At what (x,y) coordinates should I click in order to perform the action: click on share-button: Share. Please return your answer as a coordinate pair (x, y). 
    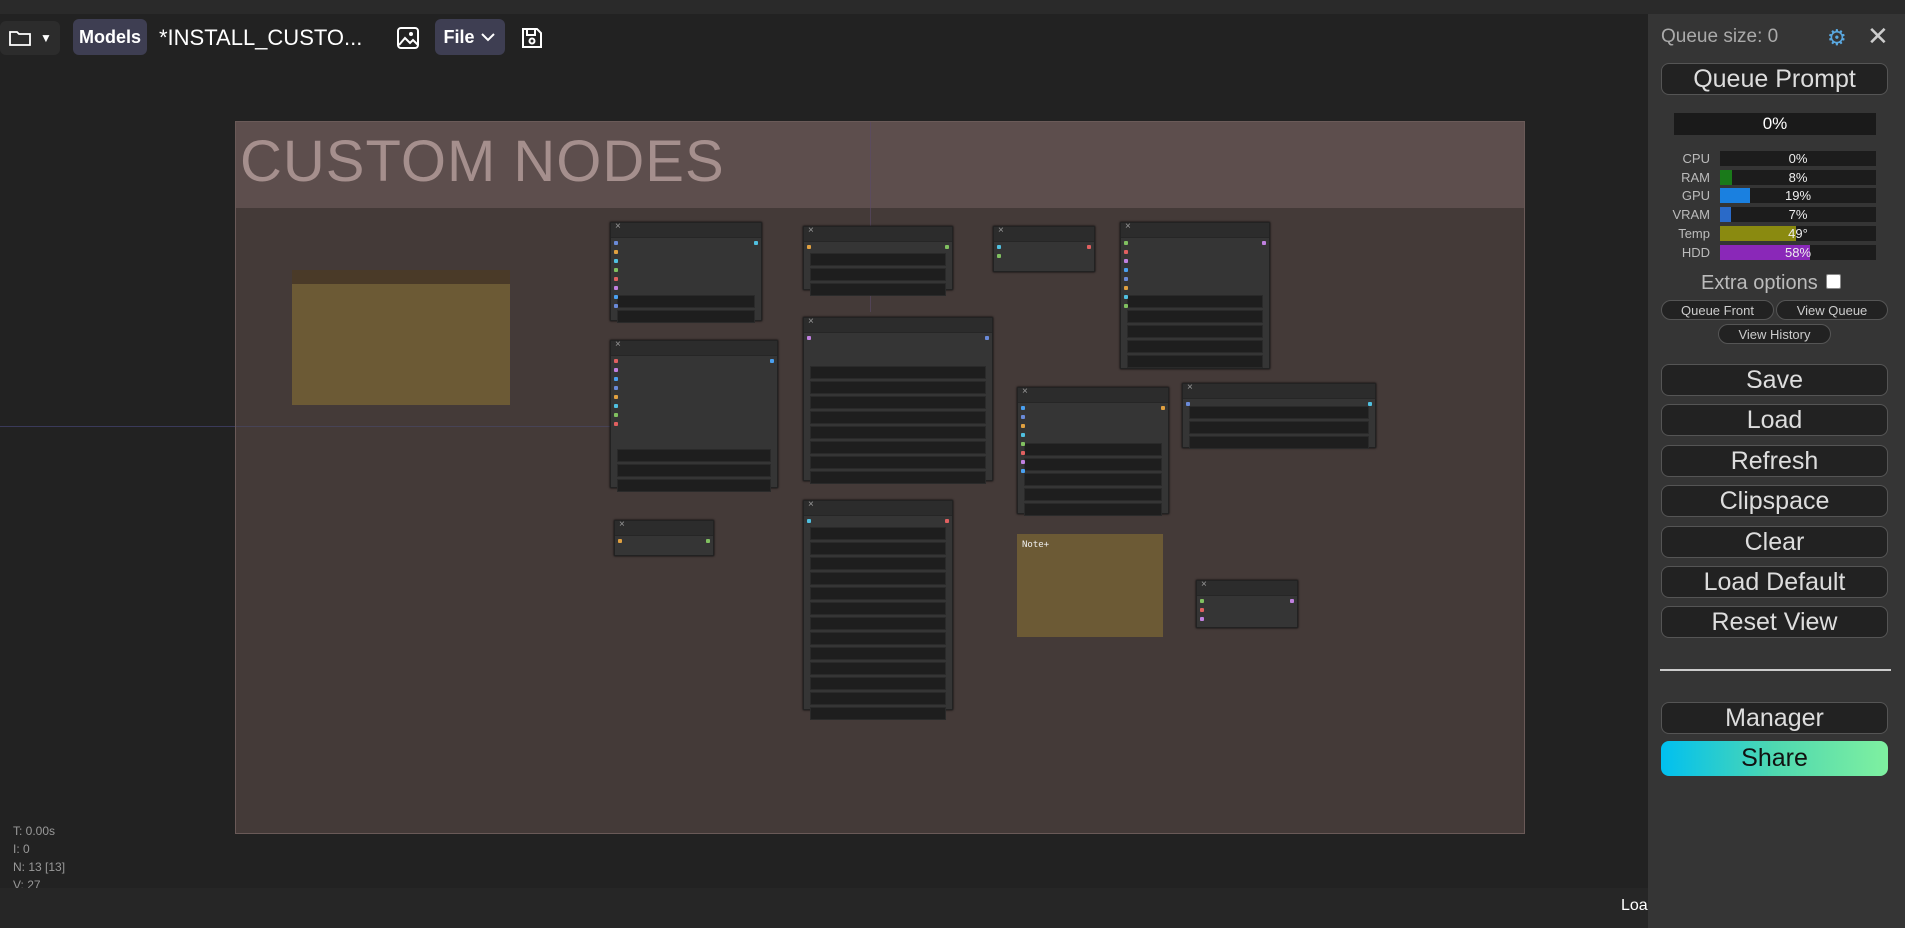
    Looking at the image, I should click on (1774, 758).